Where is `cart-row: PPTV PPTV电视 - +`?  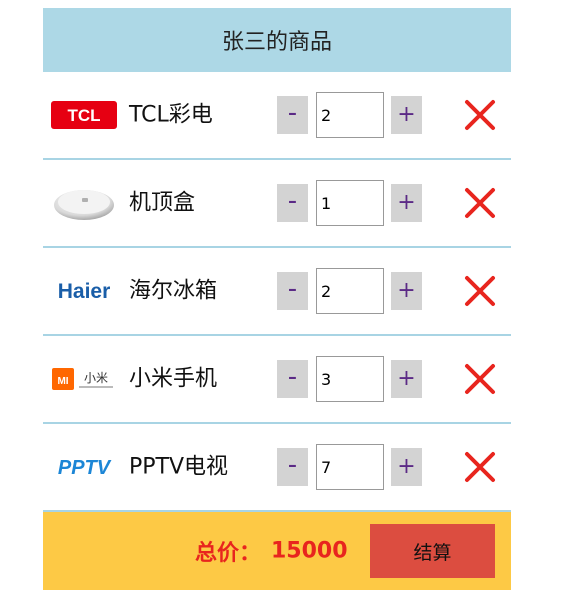 cart-row: PPTV PPTV电视 - + is located at coordinates (277, 468).